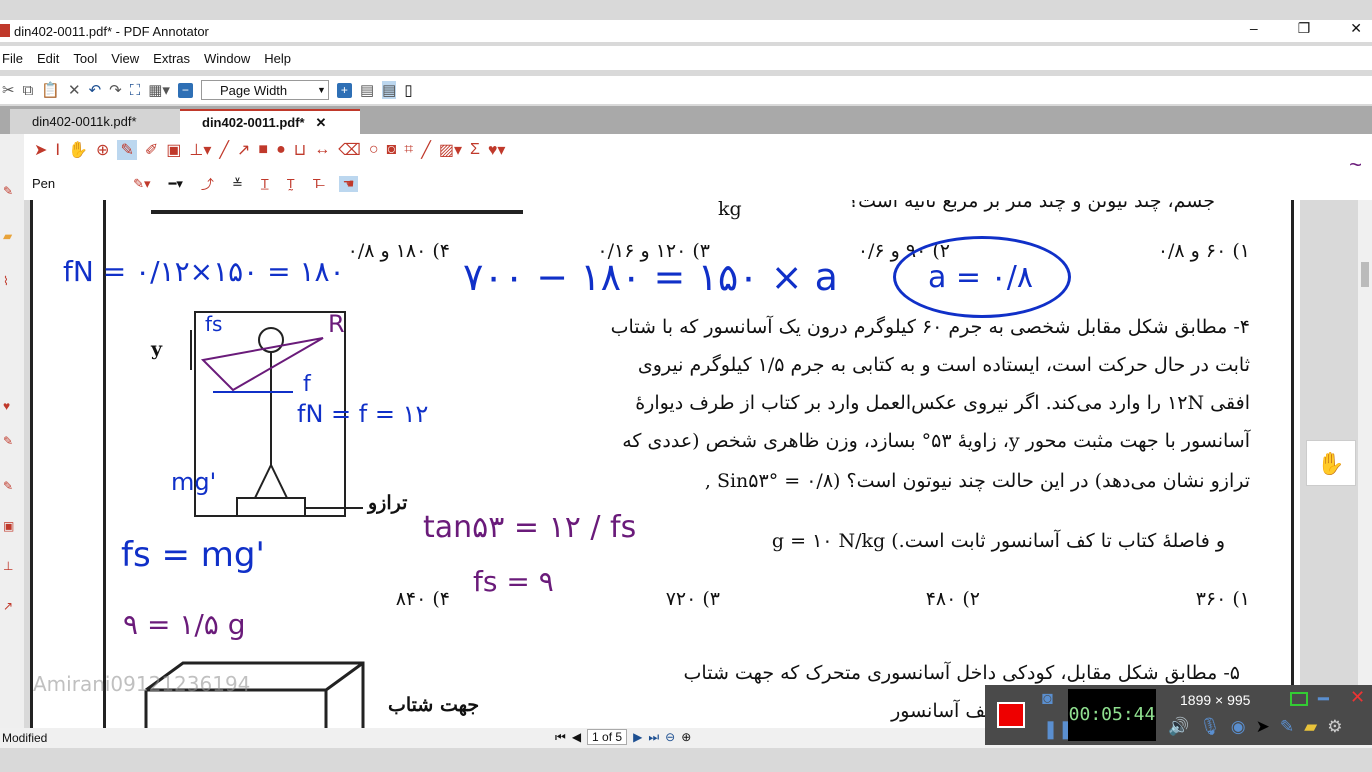 This screenshot has height=772, width=1372. I want to click on option: ۴) ۸۴۰, so click(422, 599).